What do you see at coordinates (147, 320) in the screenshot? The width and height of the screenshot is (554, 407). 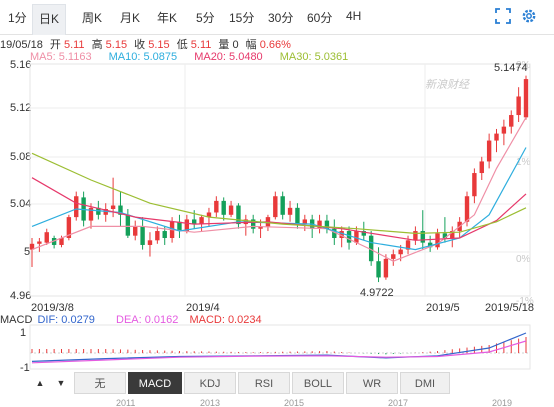 I see `dea-label: DEA: 0.0162` at bounding box center [147, 320].